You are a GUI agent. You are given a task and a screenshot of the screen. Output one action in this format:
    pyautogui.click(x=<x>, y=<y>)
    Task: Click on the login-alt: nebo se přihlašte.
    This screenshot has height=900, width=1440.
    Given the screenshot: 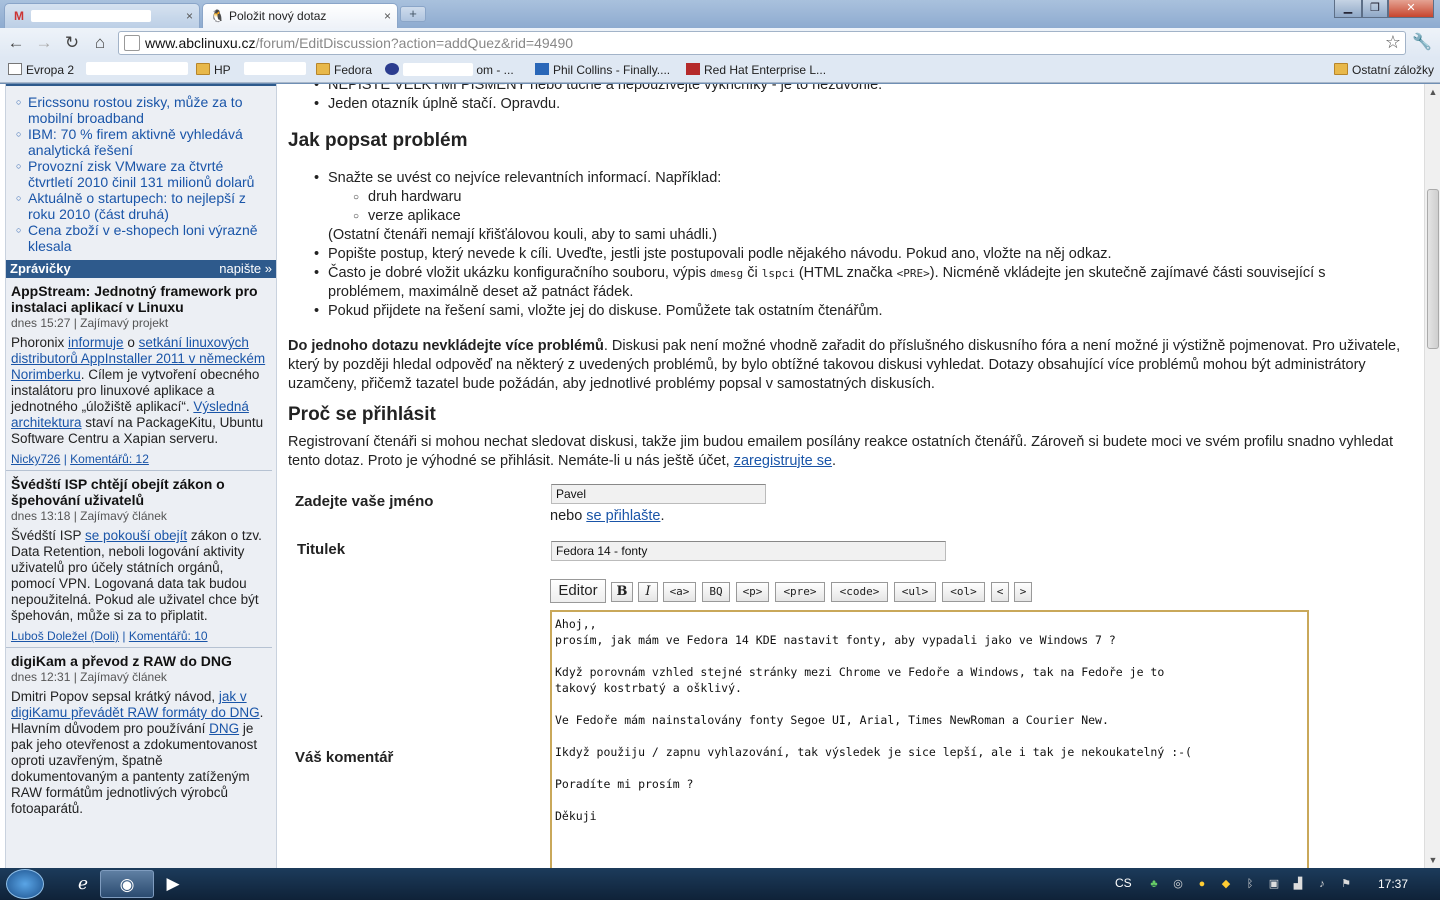 What is the action you would take?
    pyautogui.click(x=607, y=516)
    